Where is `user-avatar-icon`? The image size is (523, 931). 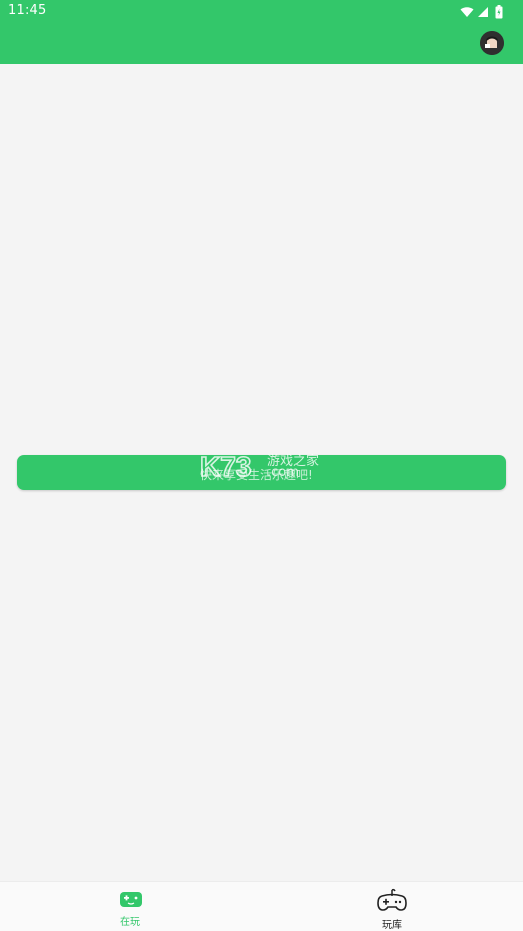
user-avatar-icon is located at coordinates (492, 43).